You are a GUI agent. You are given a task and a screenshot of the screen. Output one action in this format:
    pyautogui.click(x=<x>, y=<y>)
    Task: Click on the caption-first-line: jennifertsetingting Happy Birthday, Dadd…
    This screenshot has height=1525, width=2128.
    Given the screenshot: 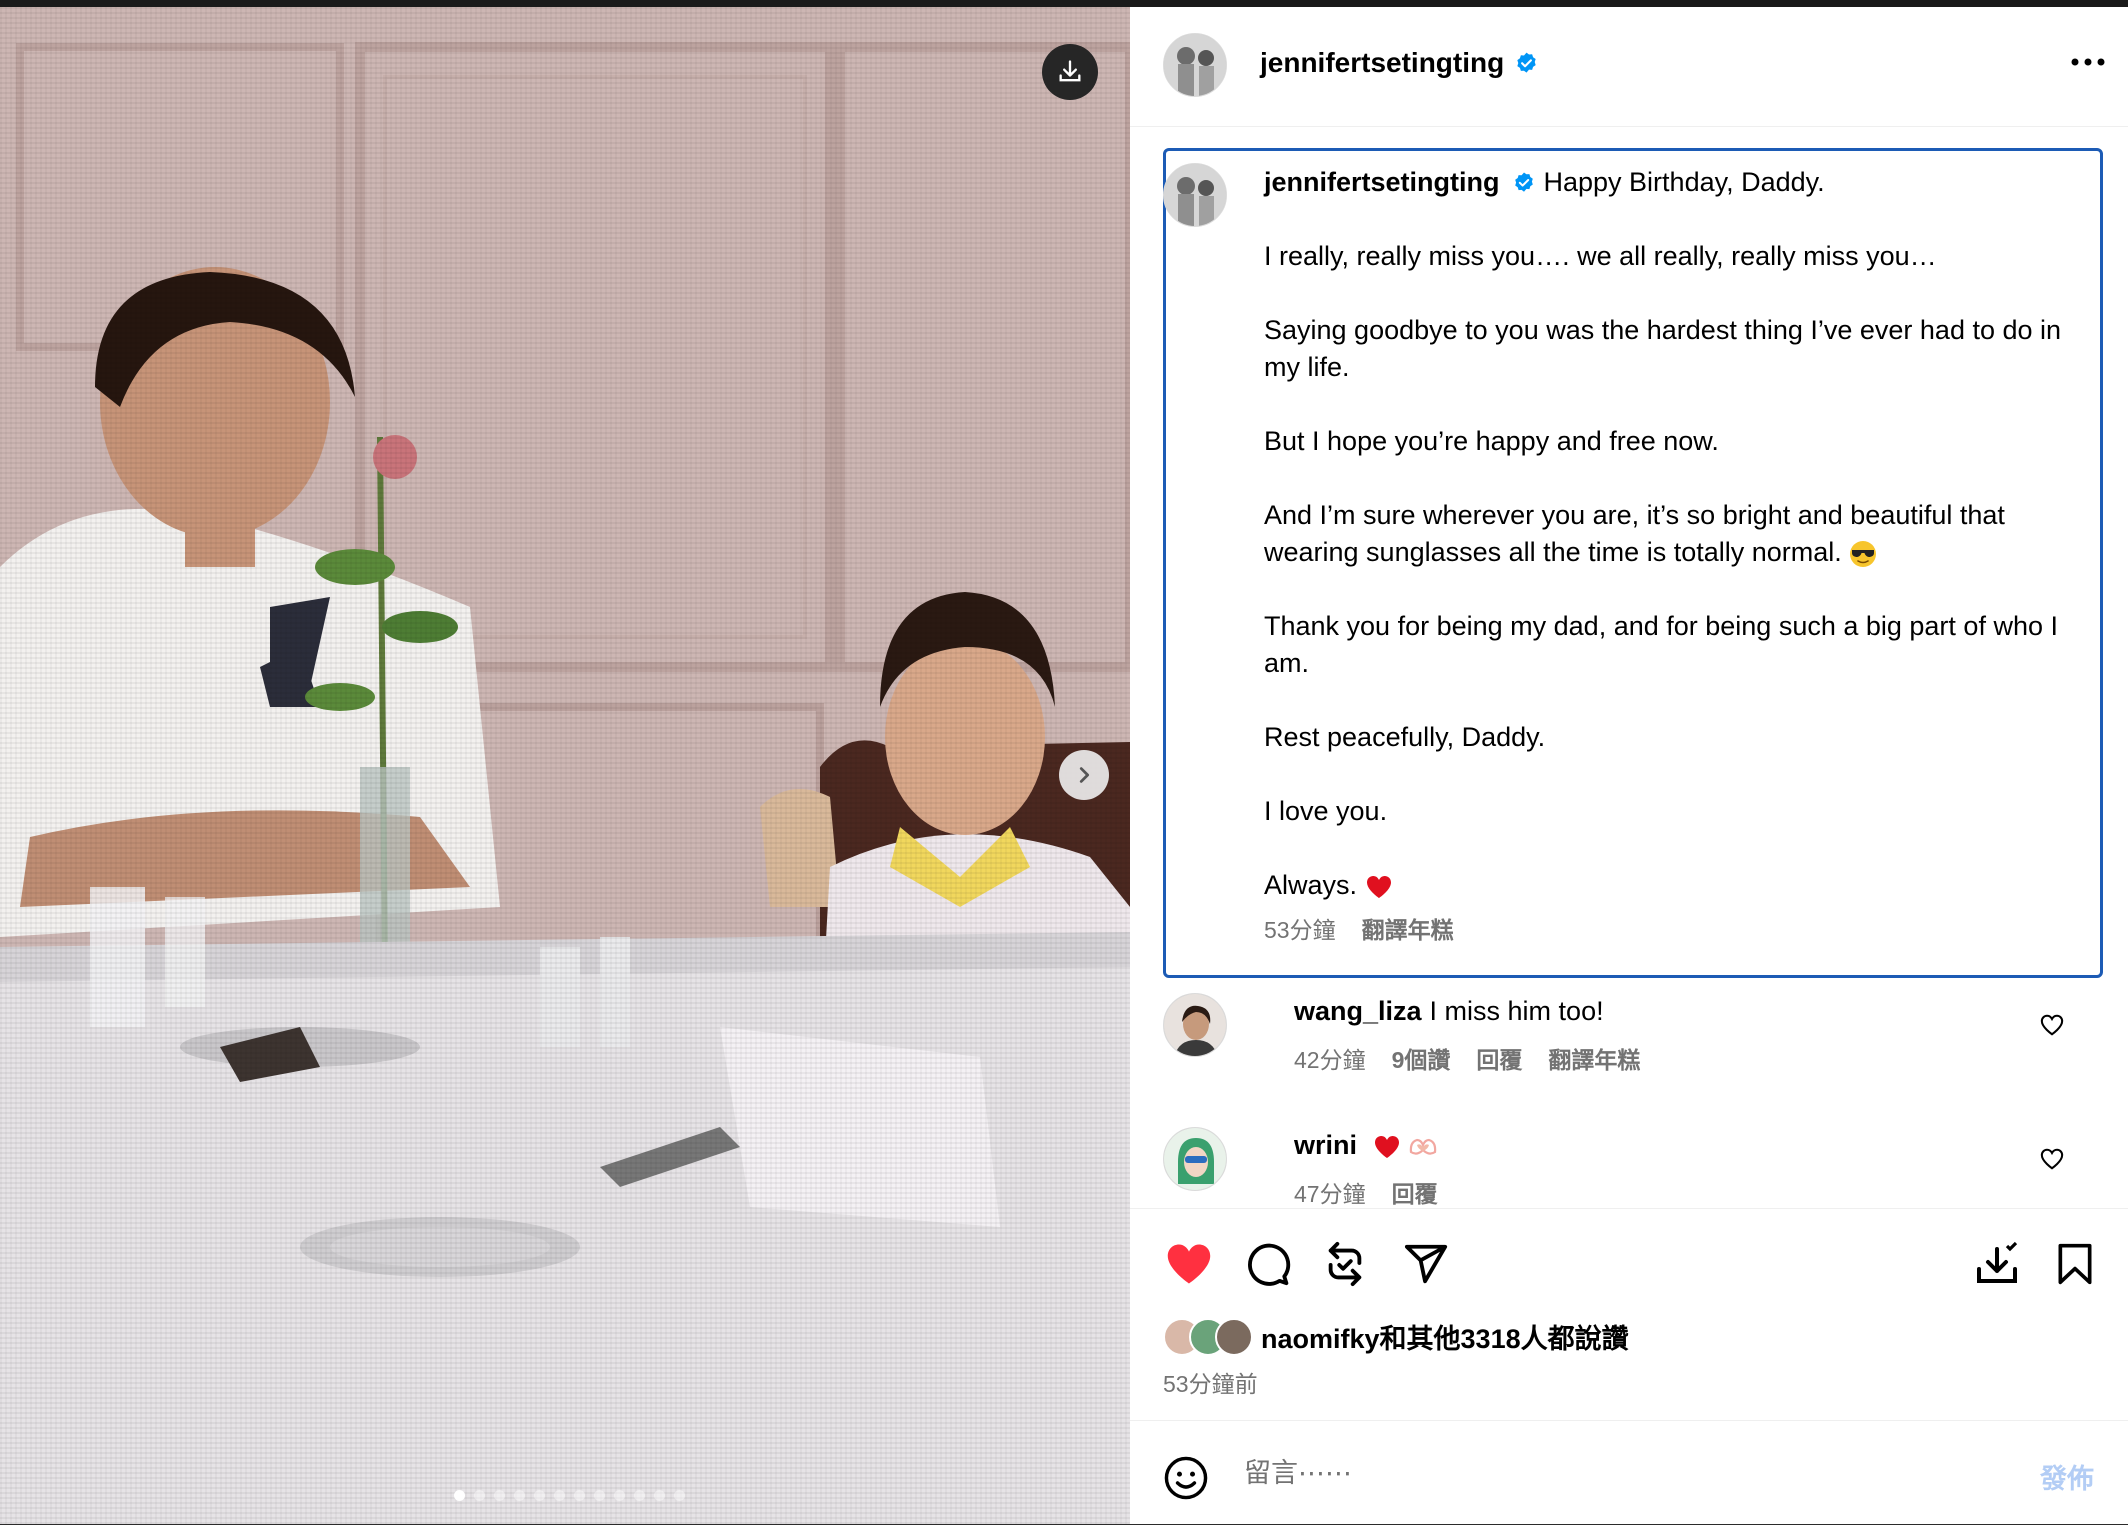 What is the action you would take?
    pyautogui.click(x=1674, y=182)
    